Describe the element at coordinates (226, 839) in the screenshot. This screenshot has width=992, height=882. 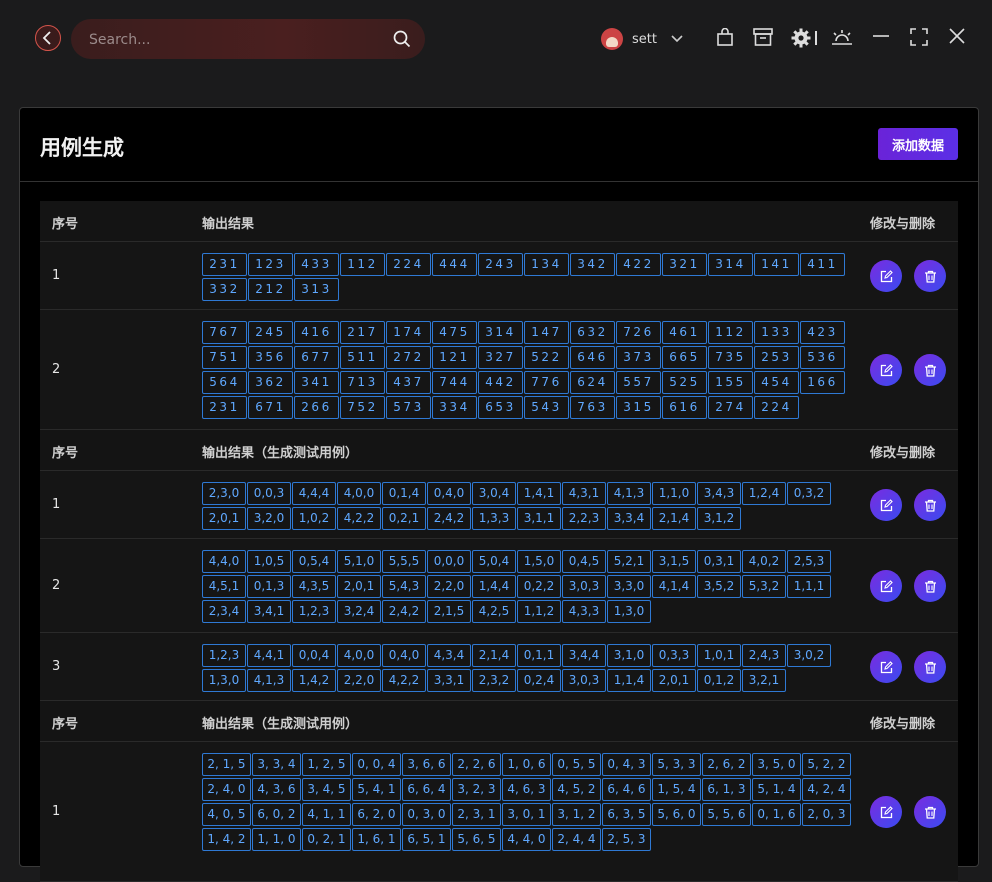
I see `result-tag: 1, 4, 2` at that location.